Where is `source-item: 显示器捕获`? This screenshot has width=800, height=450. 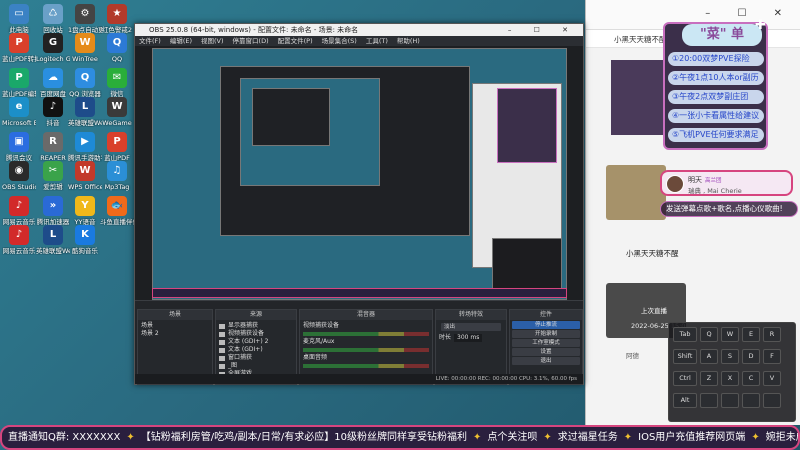
source-item: 显示器捕获 is located at coordinates (256, 326).